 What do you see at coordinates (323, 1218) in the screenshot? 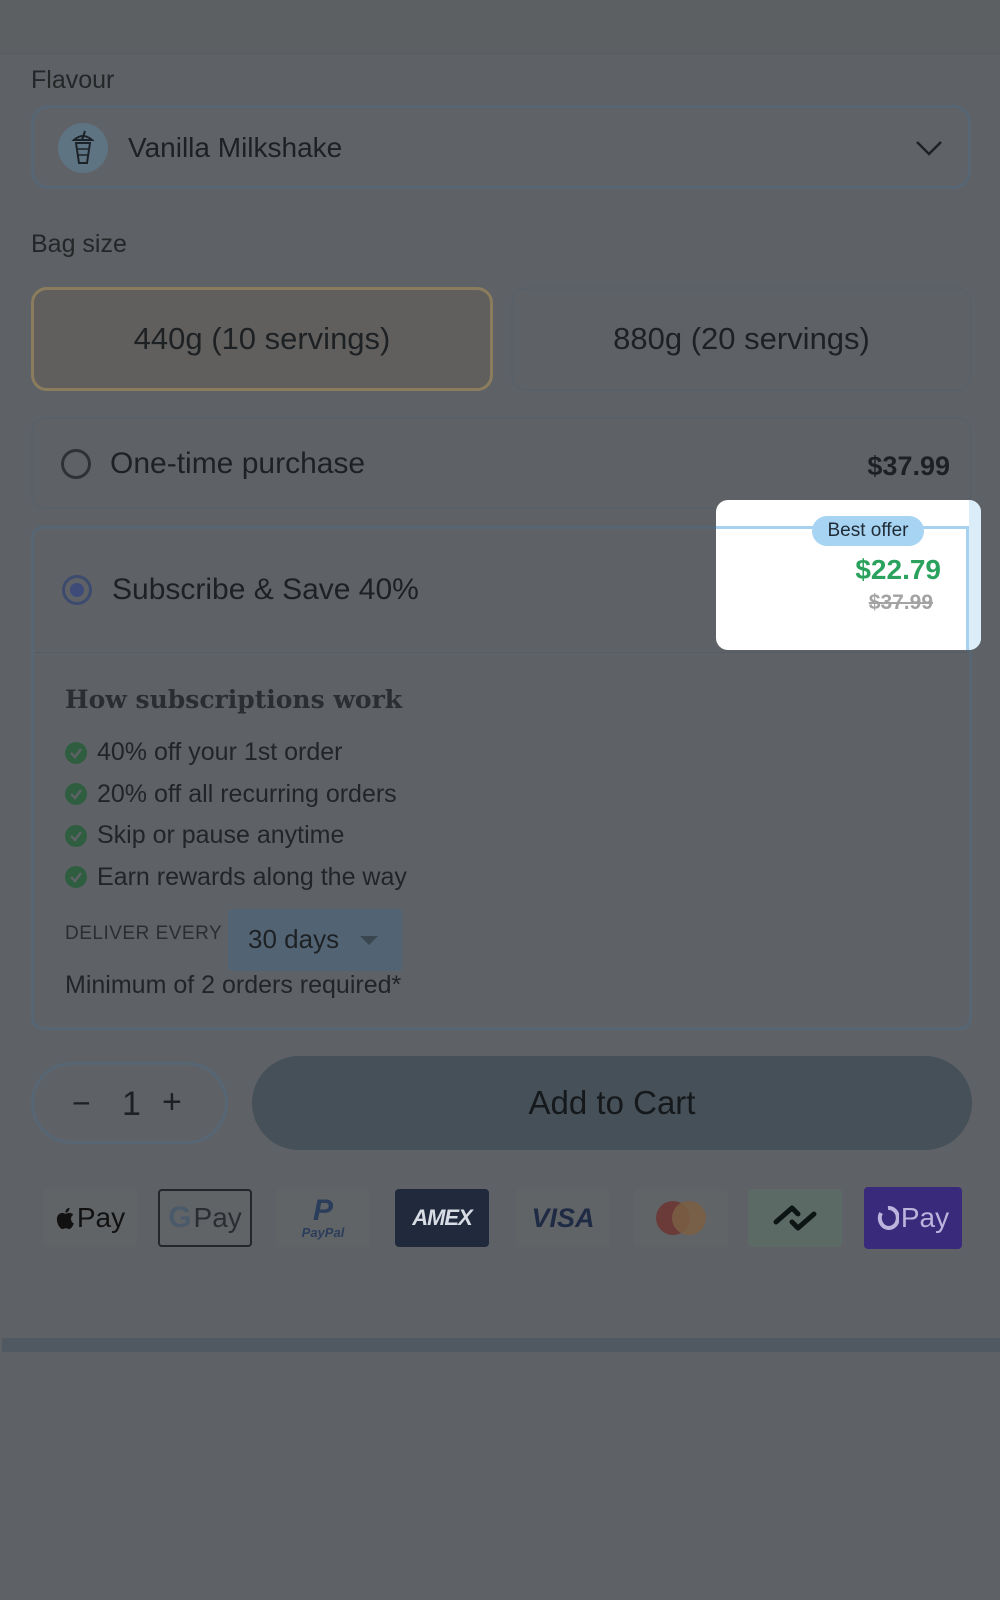
I see `paypal-icon: P PayPal` at bounding box center [323, 1218].